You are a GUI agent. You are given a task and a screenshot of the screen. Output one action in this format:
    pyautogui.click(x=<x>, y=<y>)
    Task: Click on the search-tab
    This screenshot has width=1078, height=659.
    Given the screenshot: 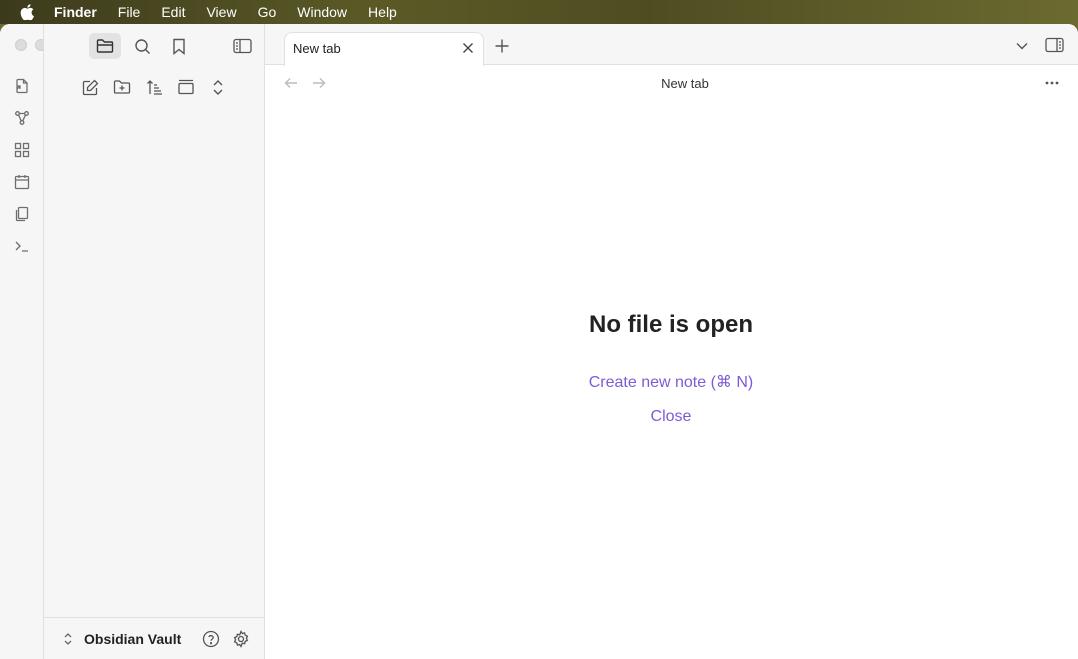 What is the action you would take?
    pyautogui.click(x=142, y=46)
    